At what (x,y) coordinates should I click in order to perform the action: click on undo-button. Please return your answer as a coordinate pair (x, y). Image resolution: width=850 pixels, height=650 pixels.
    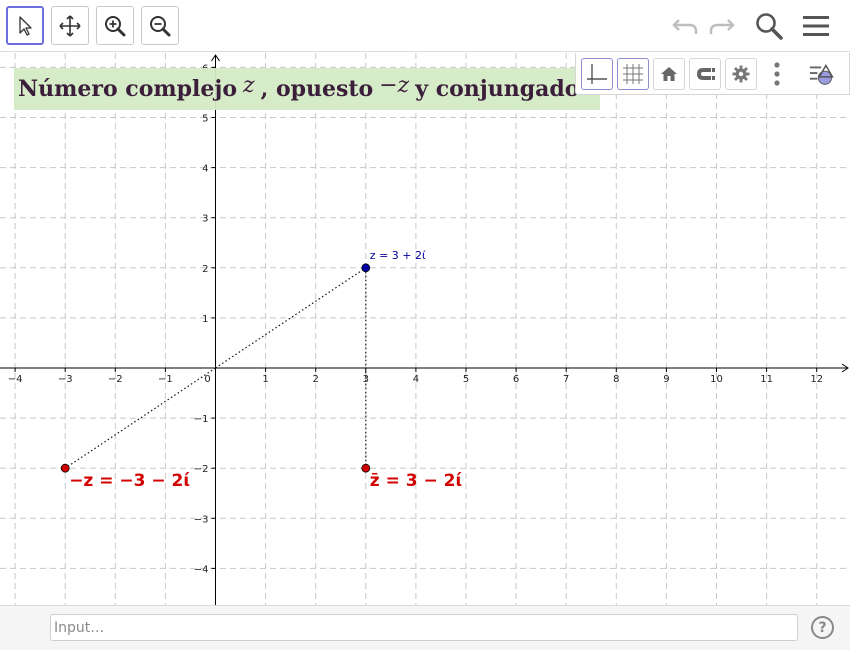
    Looking at the image, I should click on (685, 26).